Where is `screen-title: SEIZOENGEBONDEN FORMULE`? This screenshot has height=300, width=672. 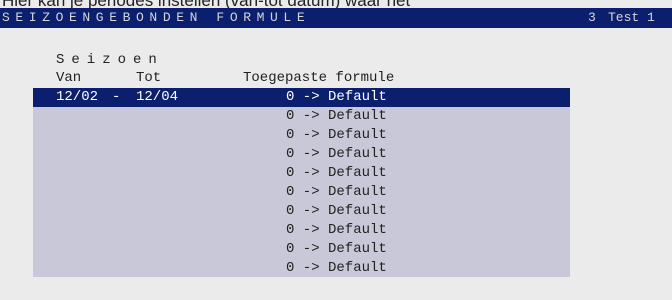 screen-title: SEIZOENGEBONDEN FORMULE is located at coordinates (156, 17).